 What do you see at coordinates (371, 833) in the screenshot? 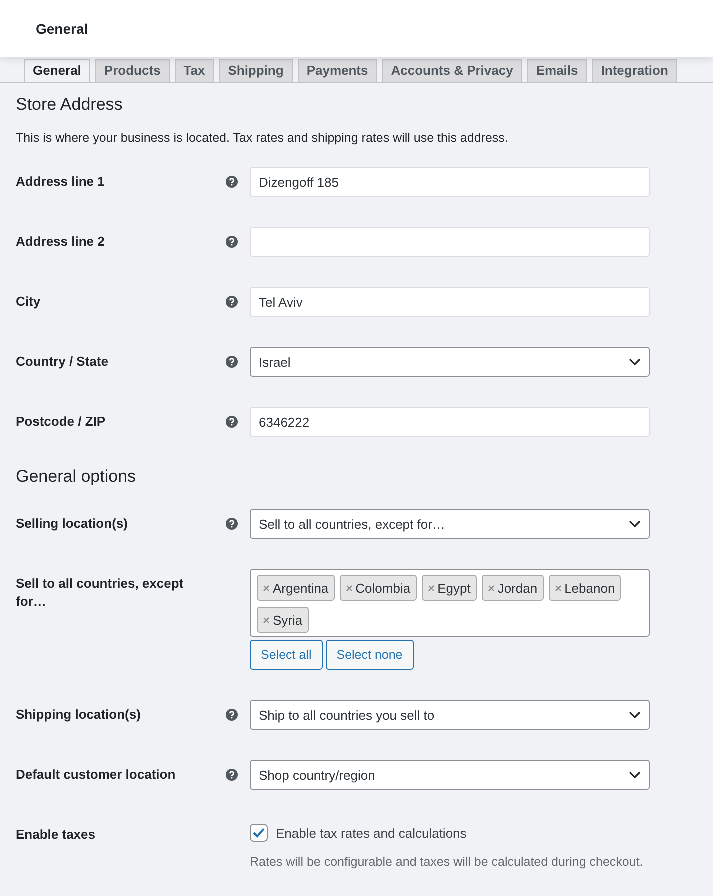
I see `checkbox-label: Enable tax rates and calculations` at bounding box center [371, 833].